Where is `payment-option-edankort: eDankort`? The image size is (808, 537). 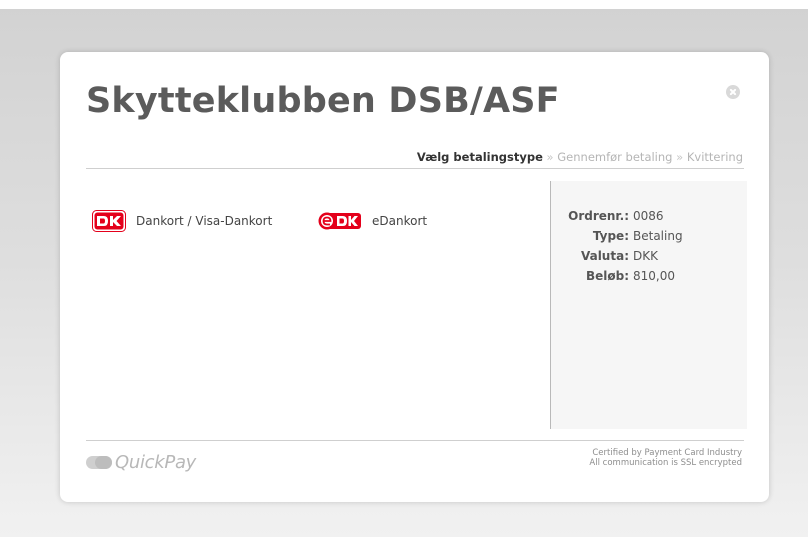
payment-option-edankort: eDankort is located at coordinates (372, 221).